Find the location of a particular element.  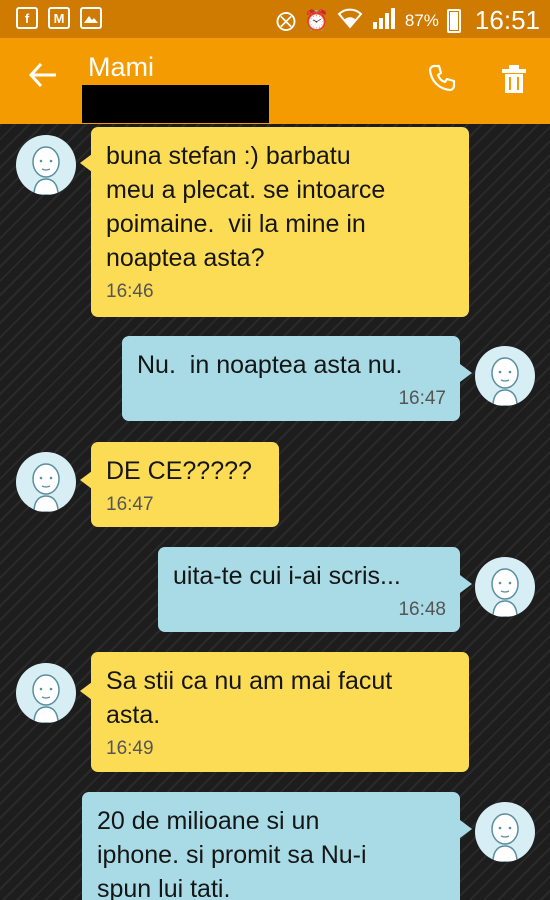

message-bubble-outgoing: uita-te cui i-ai scris... 16:48 is located at coordinates (309, 589).